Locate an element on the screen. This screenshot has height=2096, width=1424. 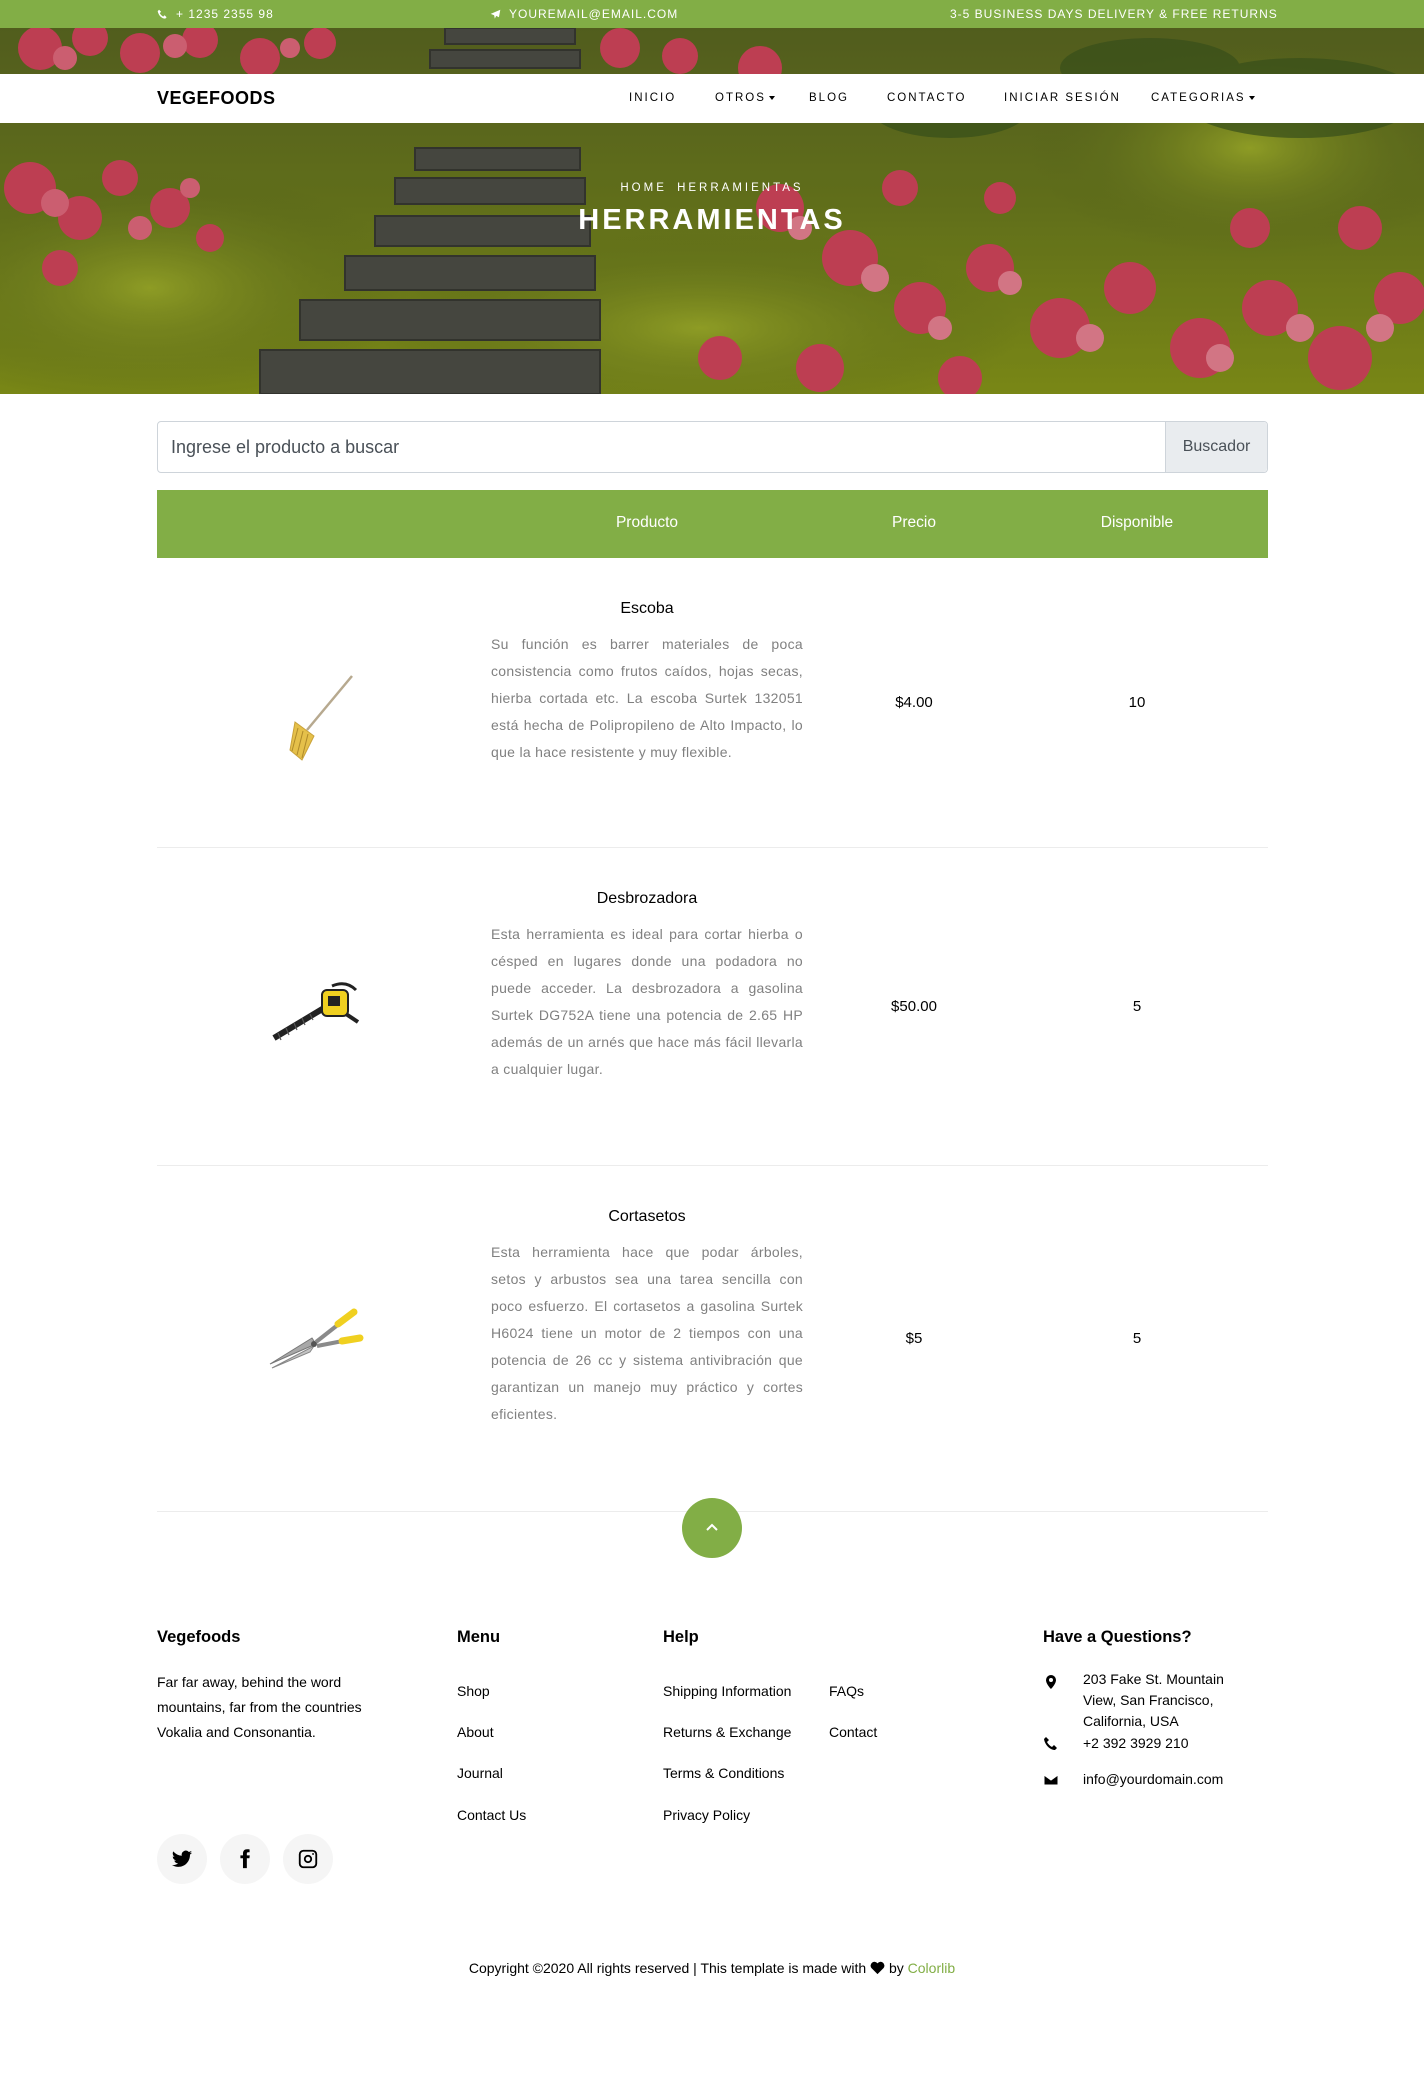
twitter-icon is located at coordinates (182, 1858).